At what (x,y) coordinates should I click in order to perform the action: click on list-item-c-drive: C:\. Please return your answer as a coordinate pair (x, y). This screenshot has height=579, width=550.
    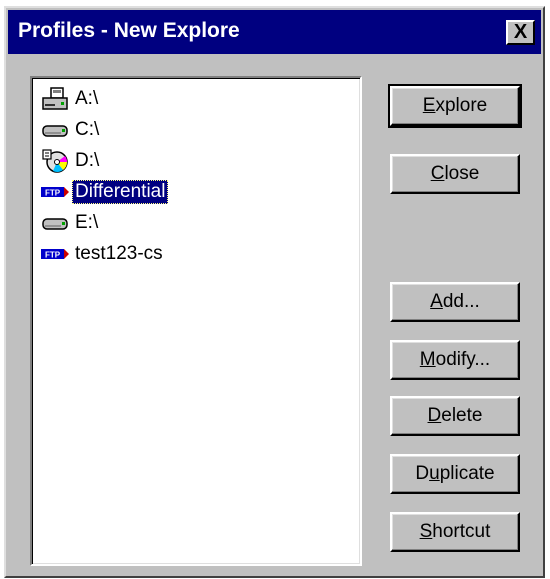
    Looking at the image, I should click on (71, 130).